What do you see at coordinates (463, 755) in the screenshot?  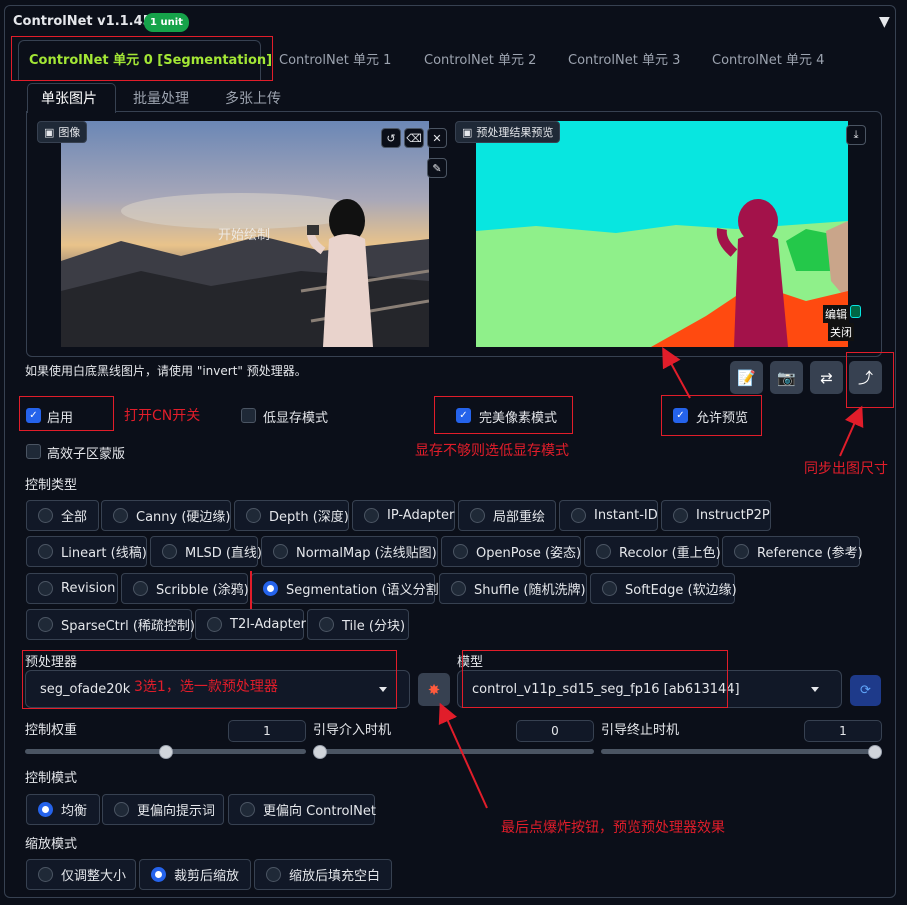 I see `arrow-explode` at bounding box center [463, 755].